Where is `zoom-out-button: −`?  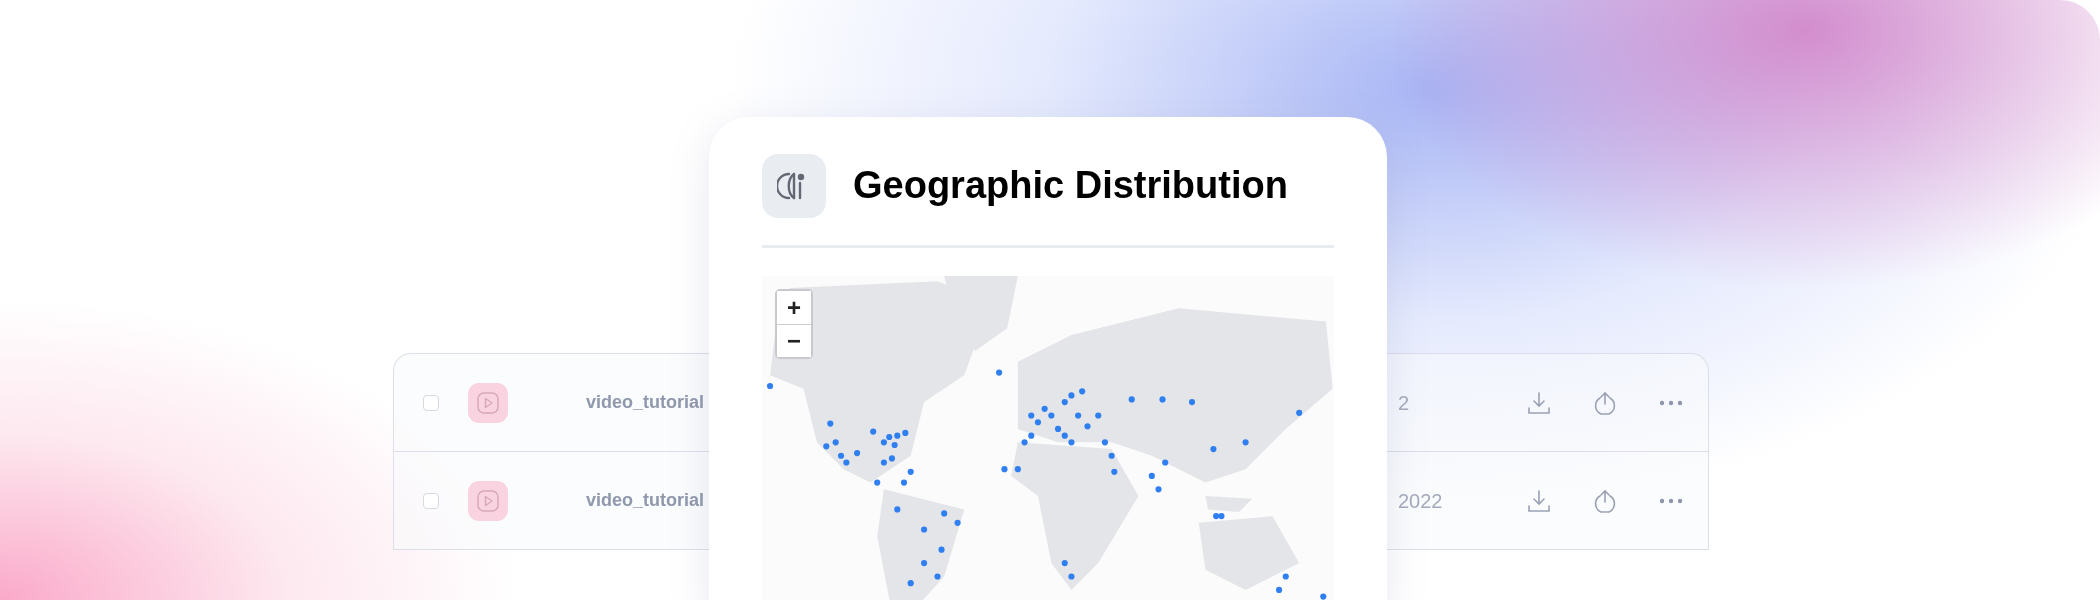
zoom-out-button: − is located at coordinates (794, 340).